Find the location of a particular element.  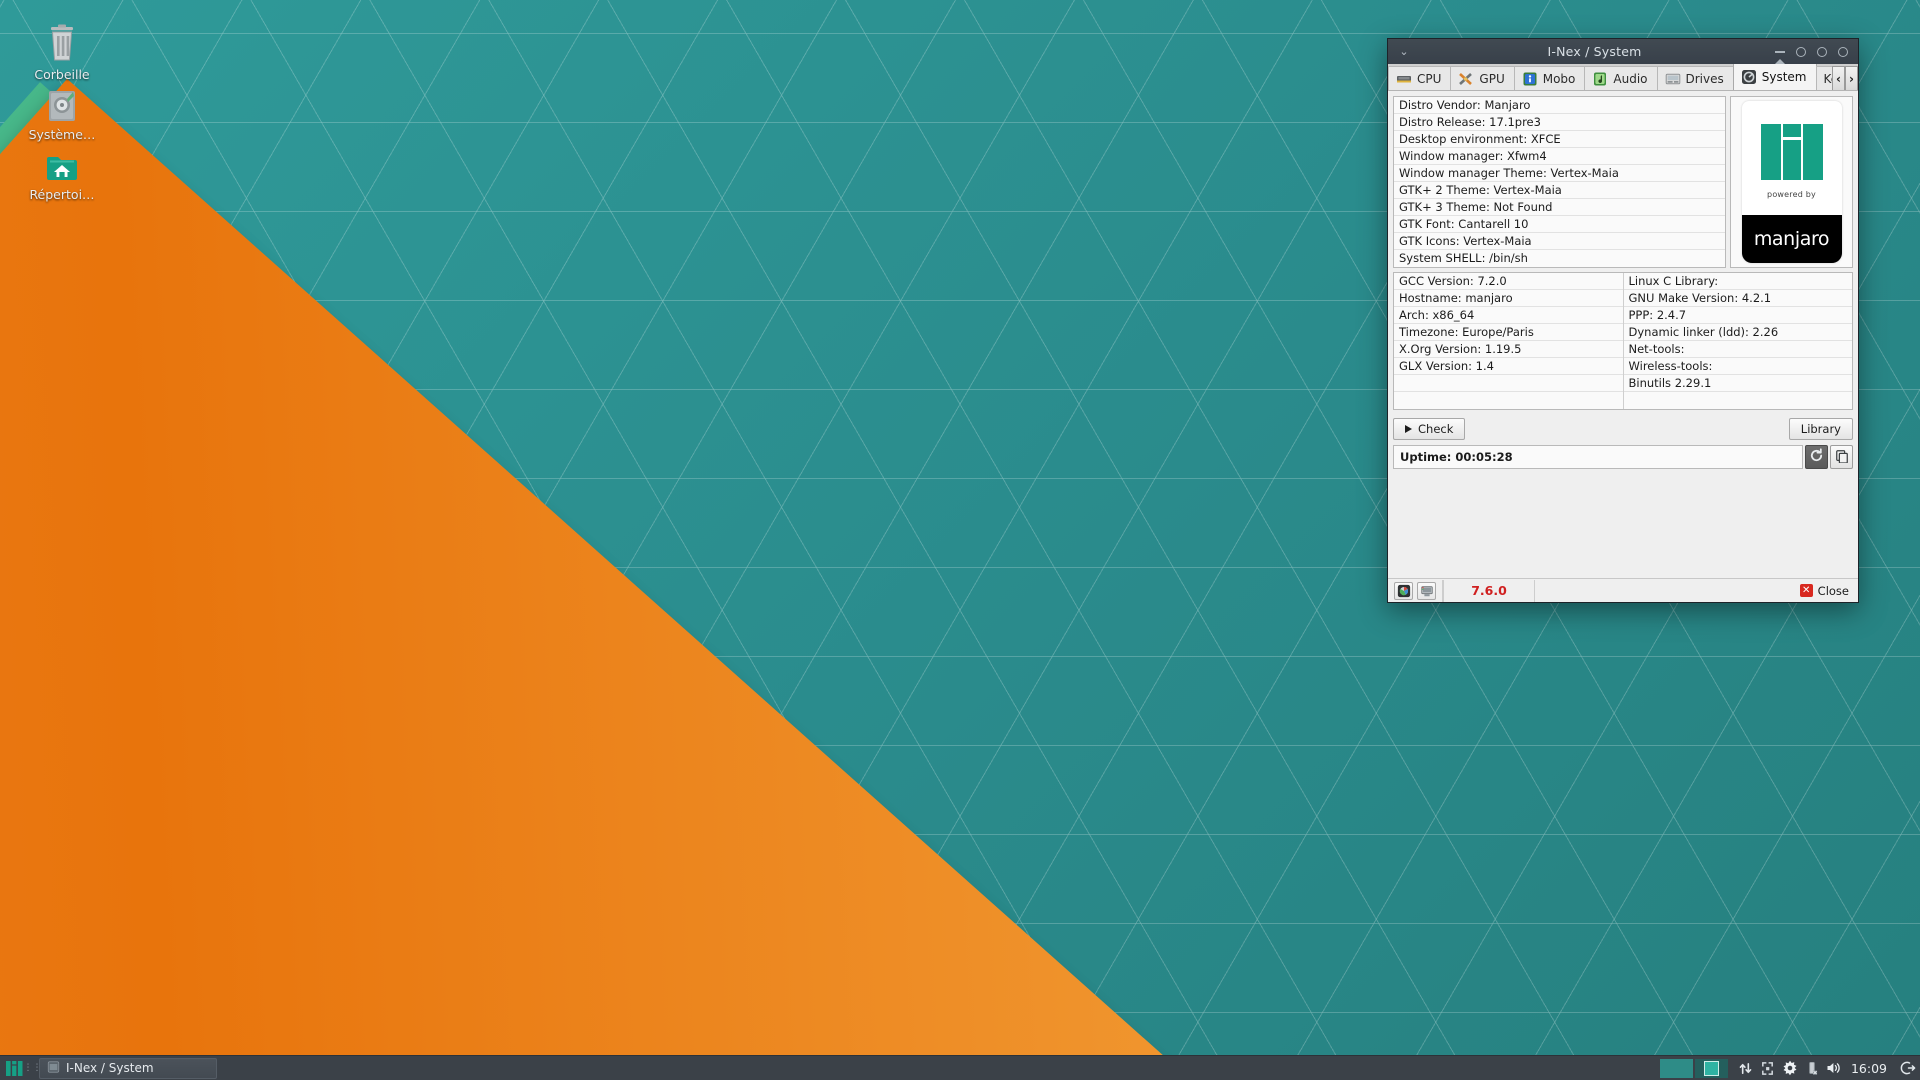

tab-scroll-controls: ‹ › is located at coordinates (1845, 78).